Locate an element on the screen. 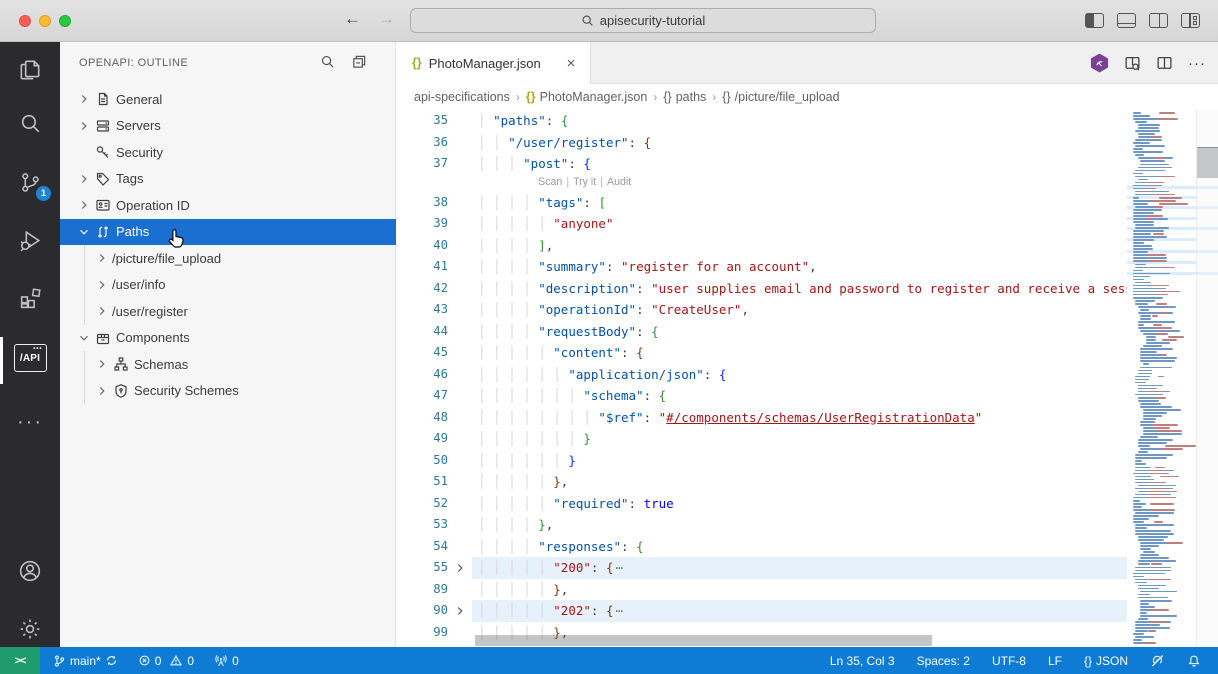  tree-item-operation-id: Operation ID is located at coordinates (228, 205).